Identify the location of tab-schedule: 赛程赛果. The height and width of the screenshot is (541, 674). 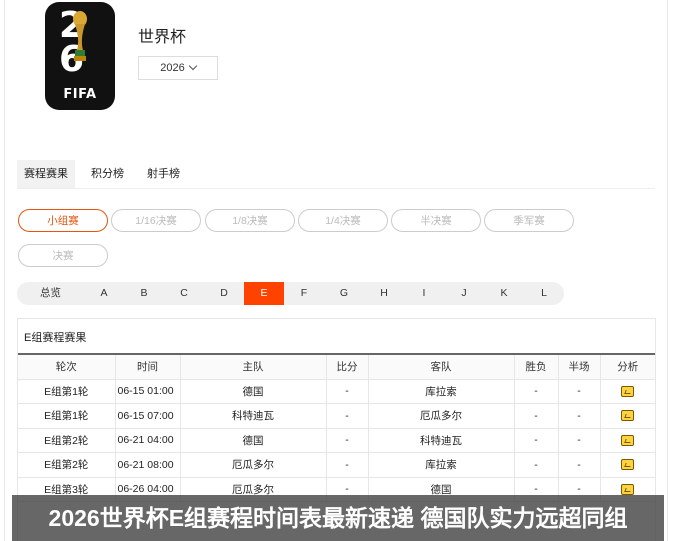
(46, 174).